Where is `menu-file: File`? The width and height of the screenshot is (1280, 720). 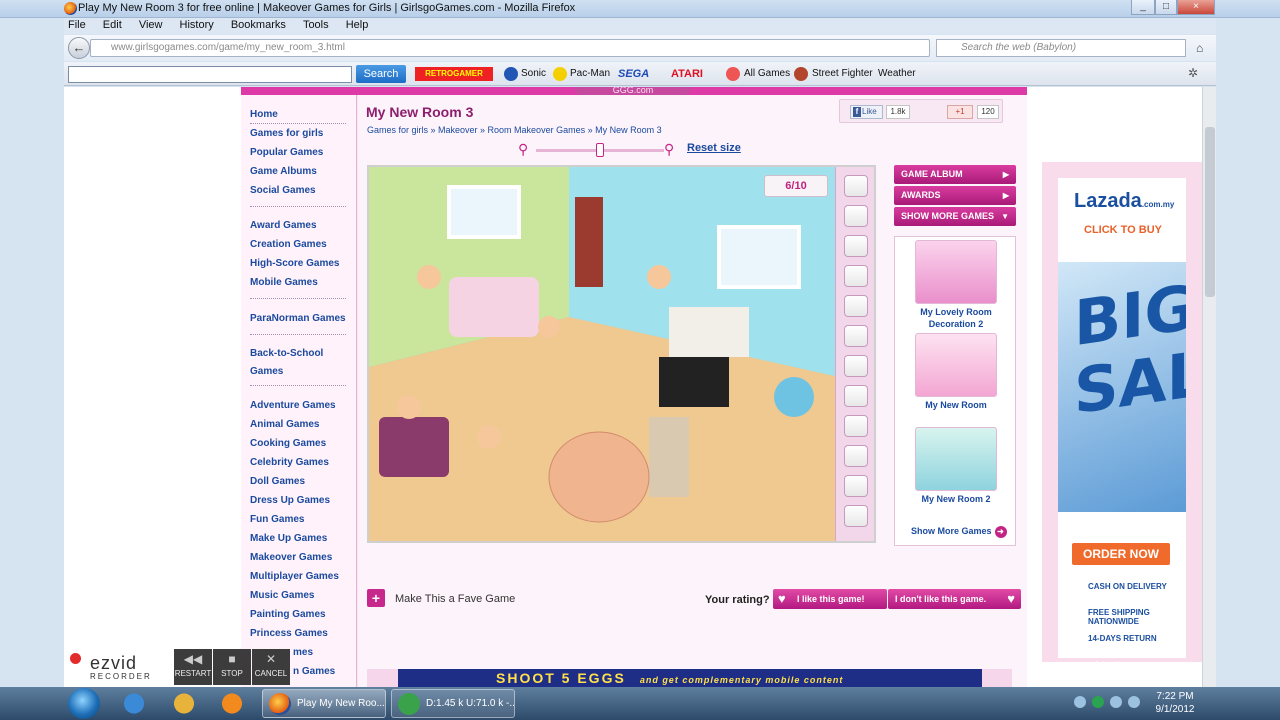 menu-file: File is located at coordinates (75, 25).